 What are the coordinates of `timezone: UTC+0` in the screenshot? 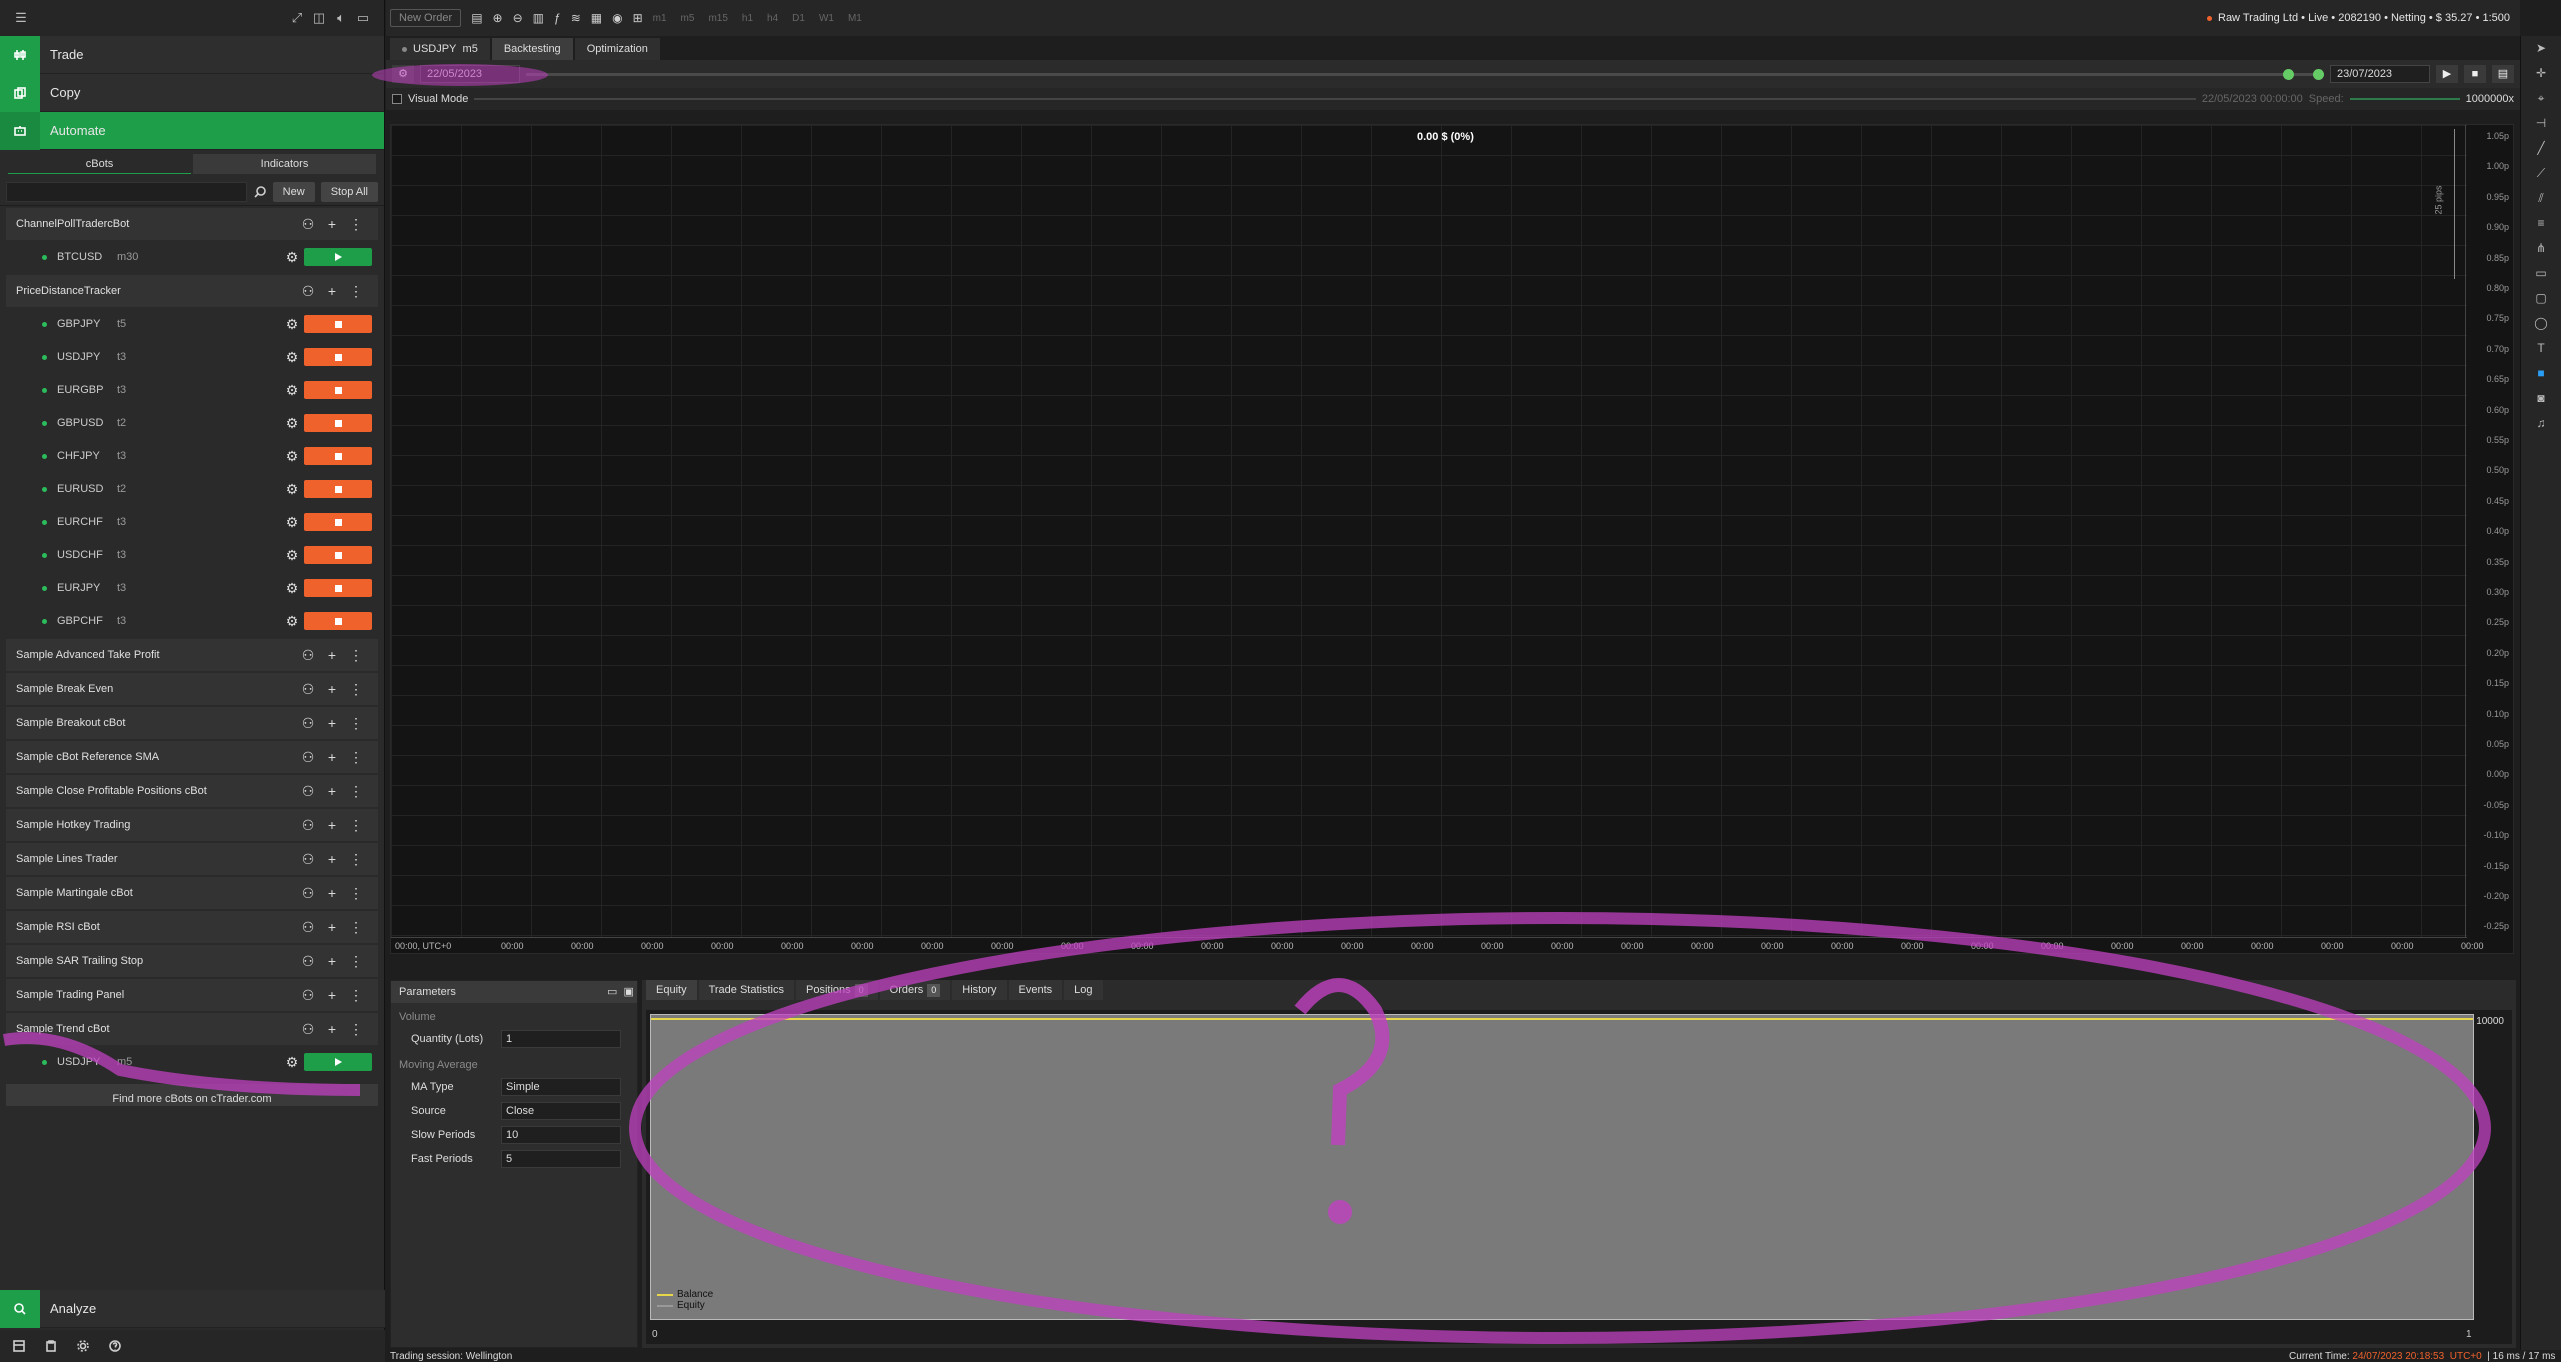 It's located at (2466, 1356).